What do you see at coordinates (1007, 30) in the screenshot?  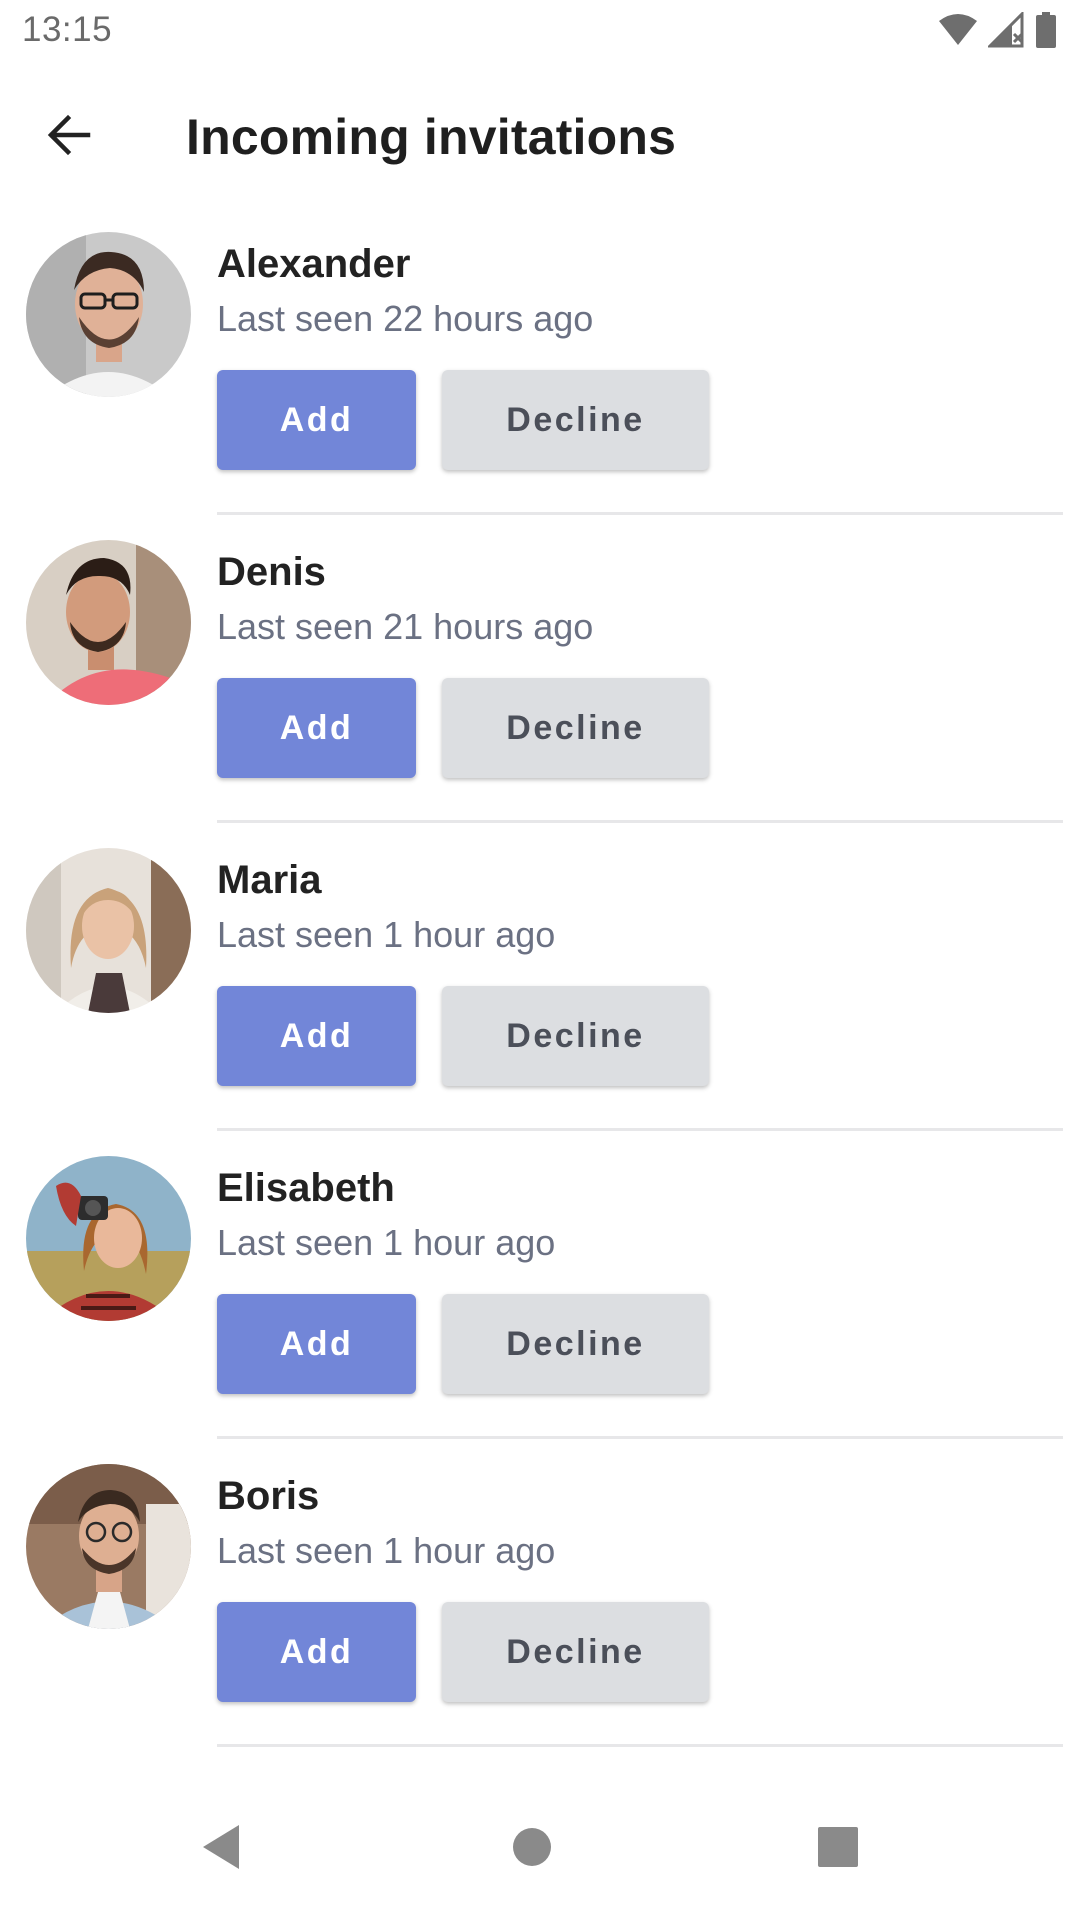 I see `cellular-signal-icon` at bounding box center [1007, 30].